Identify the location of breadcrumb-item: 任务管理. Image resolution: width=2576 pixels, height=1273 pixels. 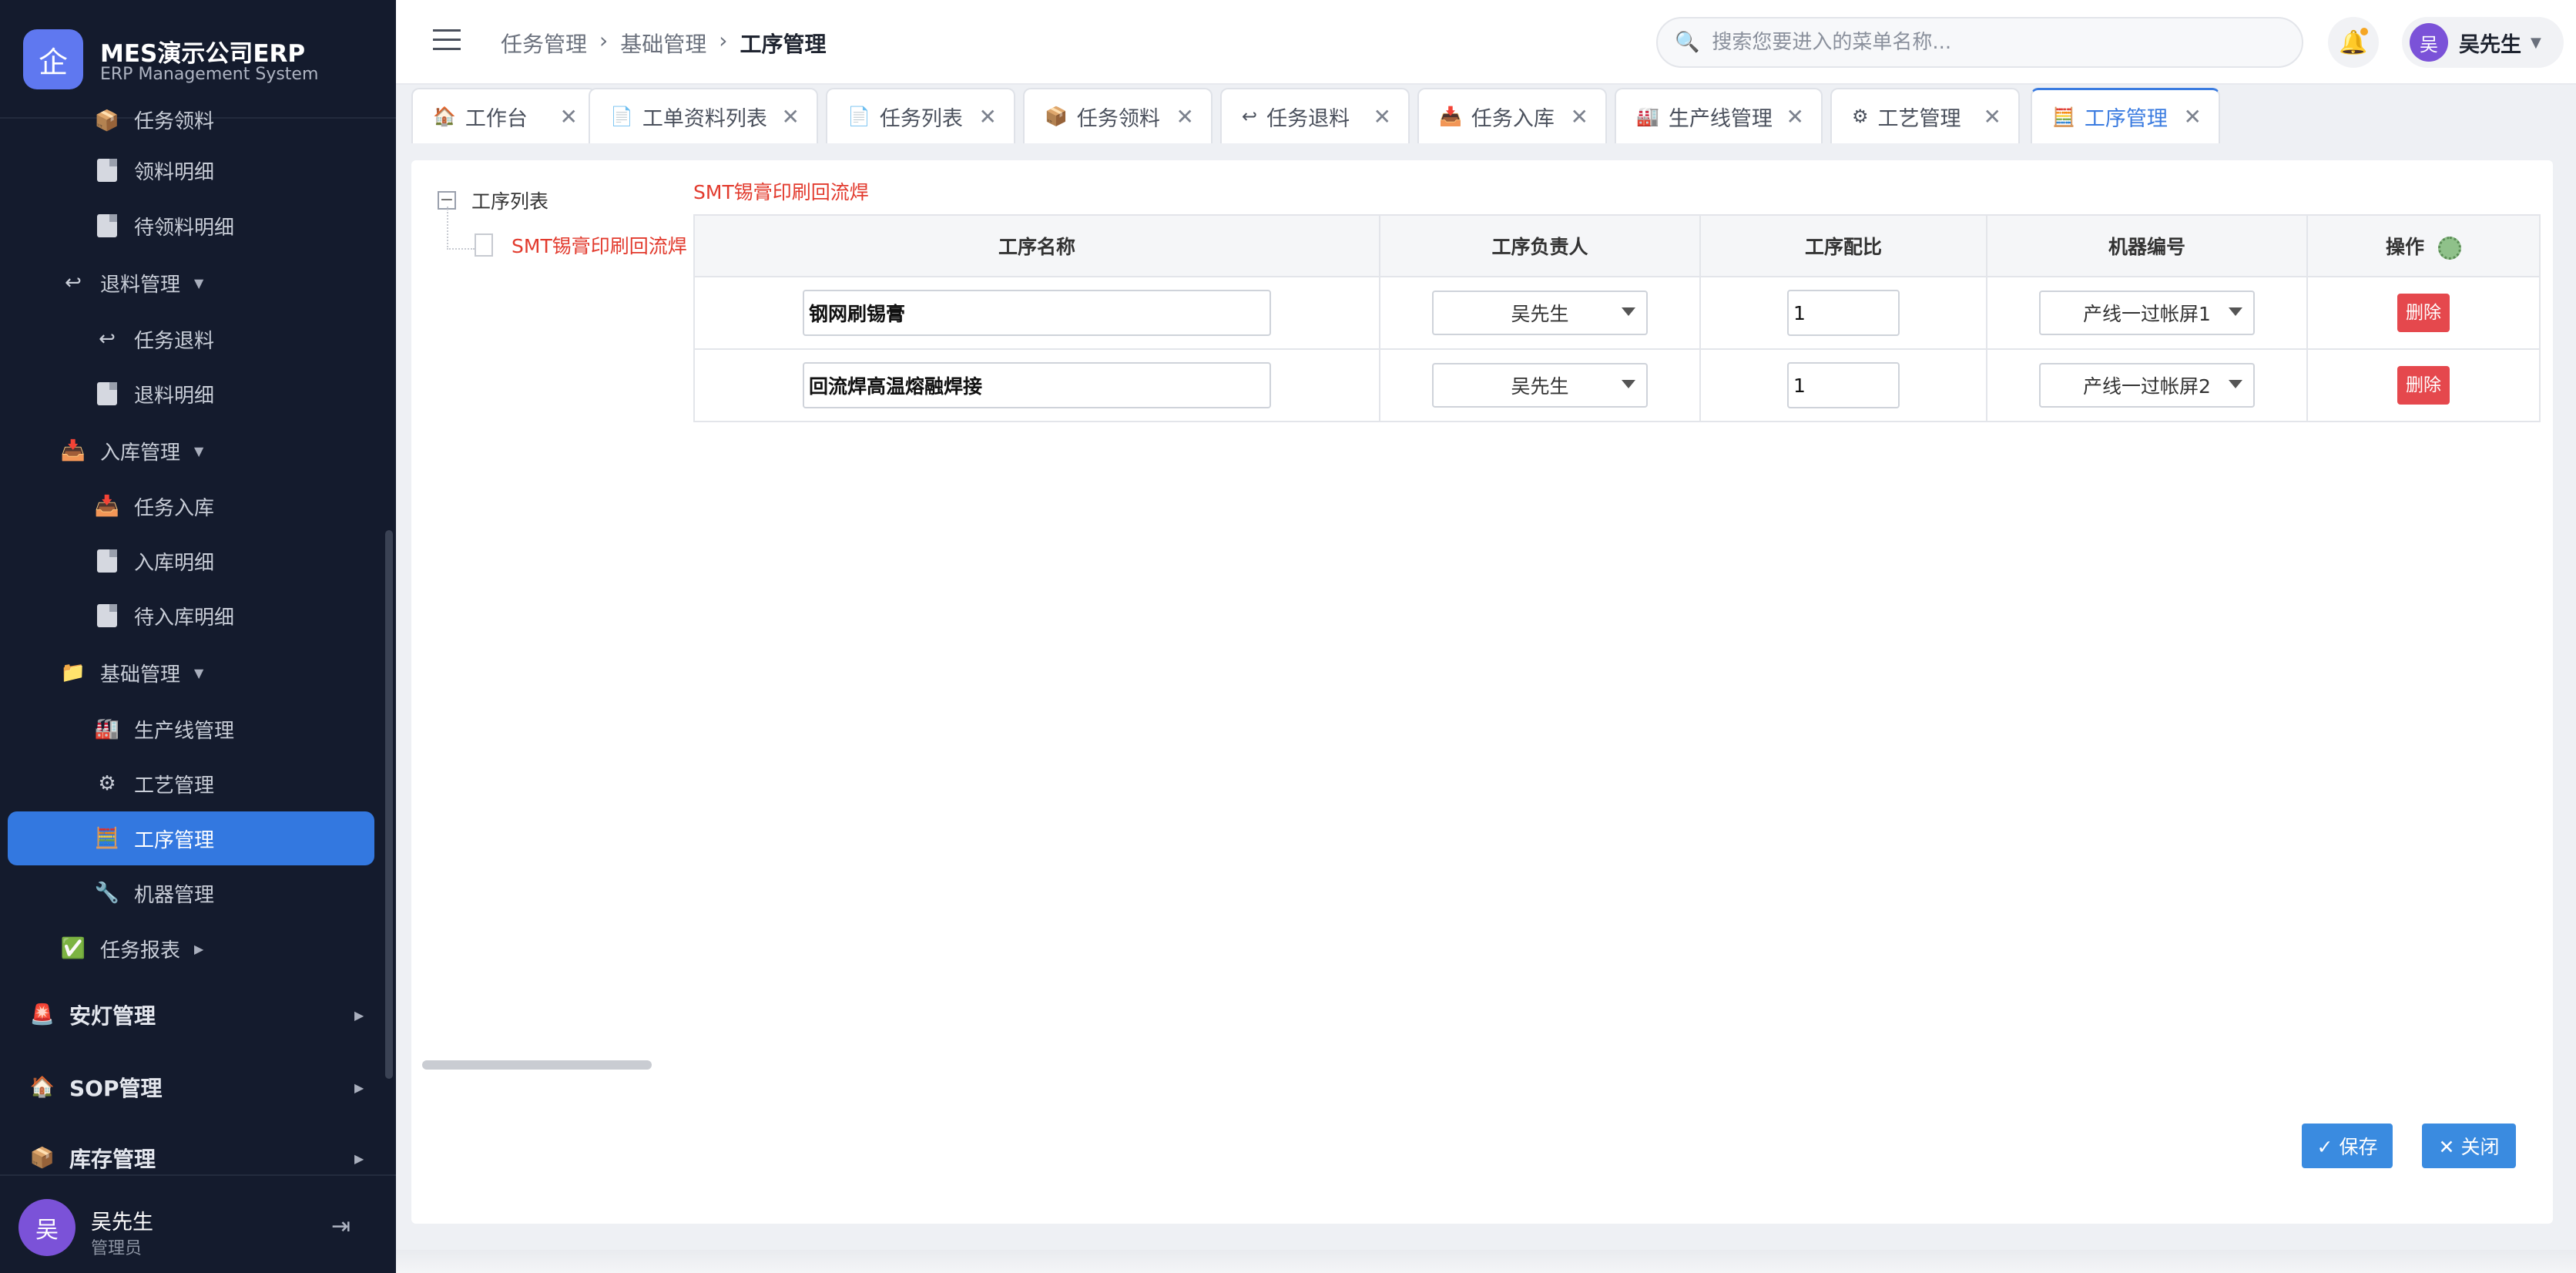
(544, 43).